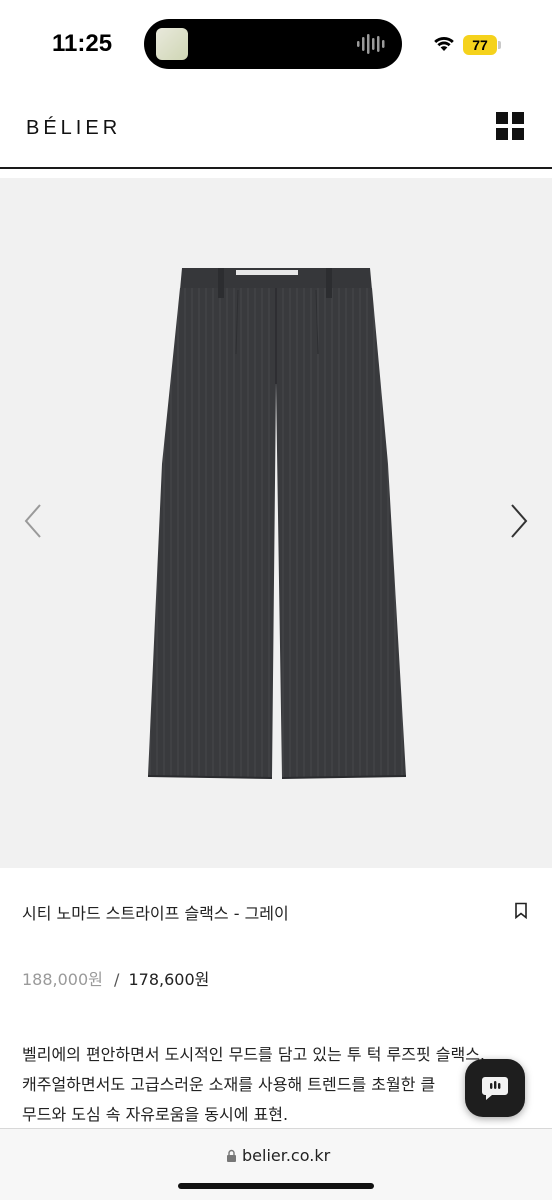 The image size is (552, 1200). Describe the element at coordinates (510, 126) in the screenshot. I see `grid-menu-icon` at that location.